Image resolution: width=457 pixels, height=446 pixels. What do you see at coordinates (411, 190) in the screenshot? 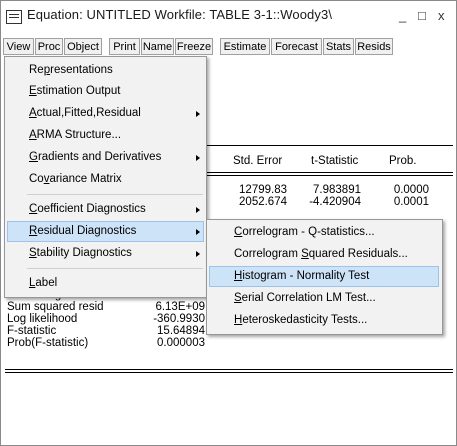
I see `table-cell: 0.0000` at bounding box center [411, 190].